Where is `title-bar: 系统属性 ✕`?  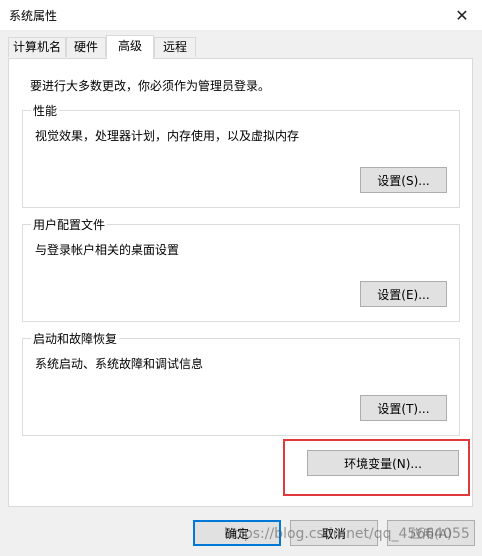
title-bar: 系统属性 ✕ is located at coordinates (241, 15).